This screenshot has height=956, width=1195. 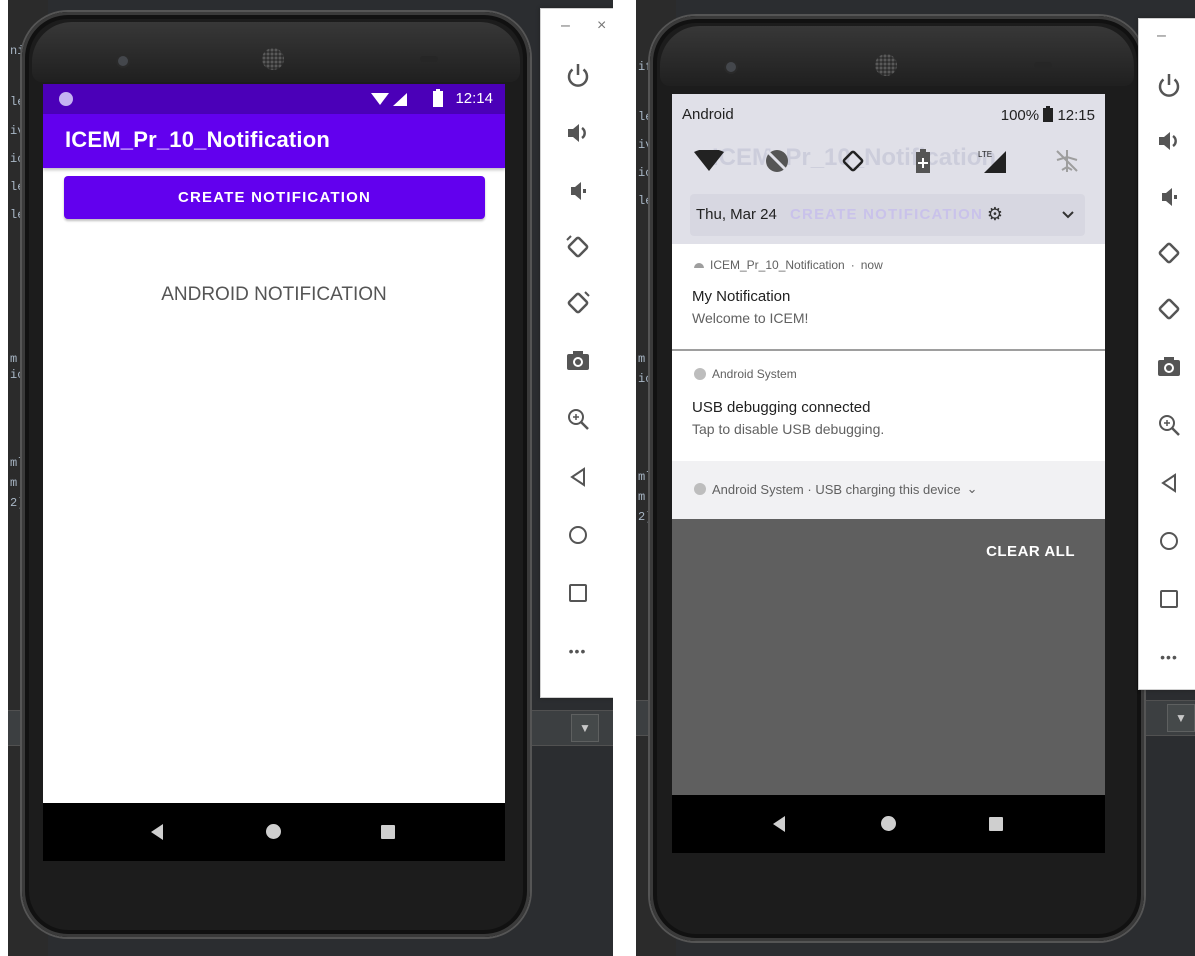 I want to click on create-notification-button: CREATE NOTIFICATION, so click(x=274, y=197).